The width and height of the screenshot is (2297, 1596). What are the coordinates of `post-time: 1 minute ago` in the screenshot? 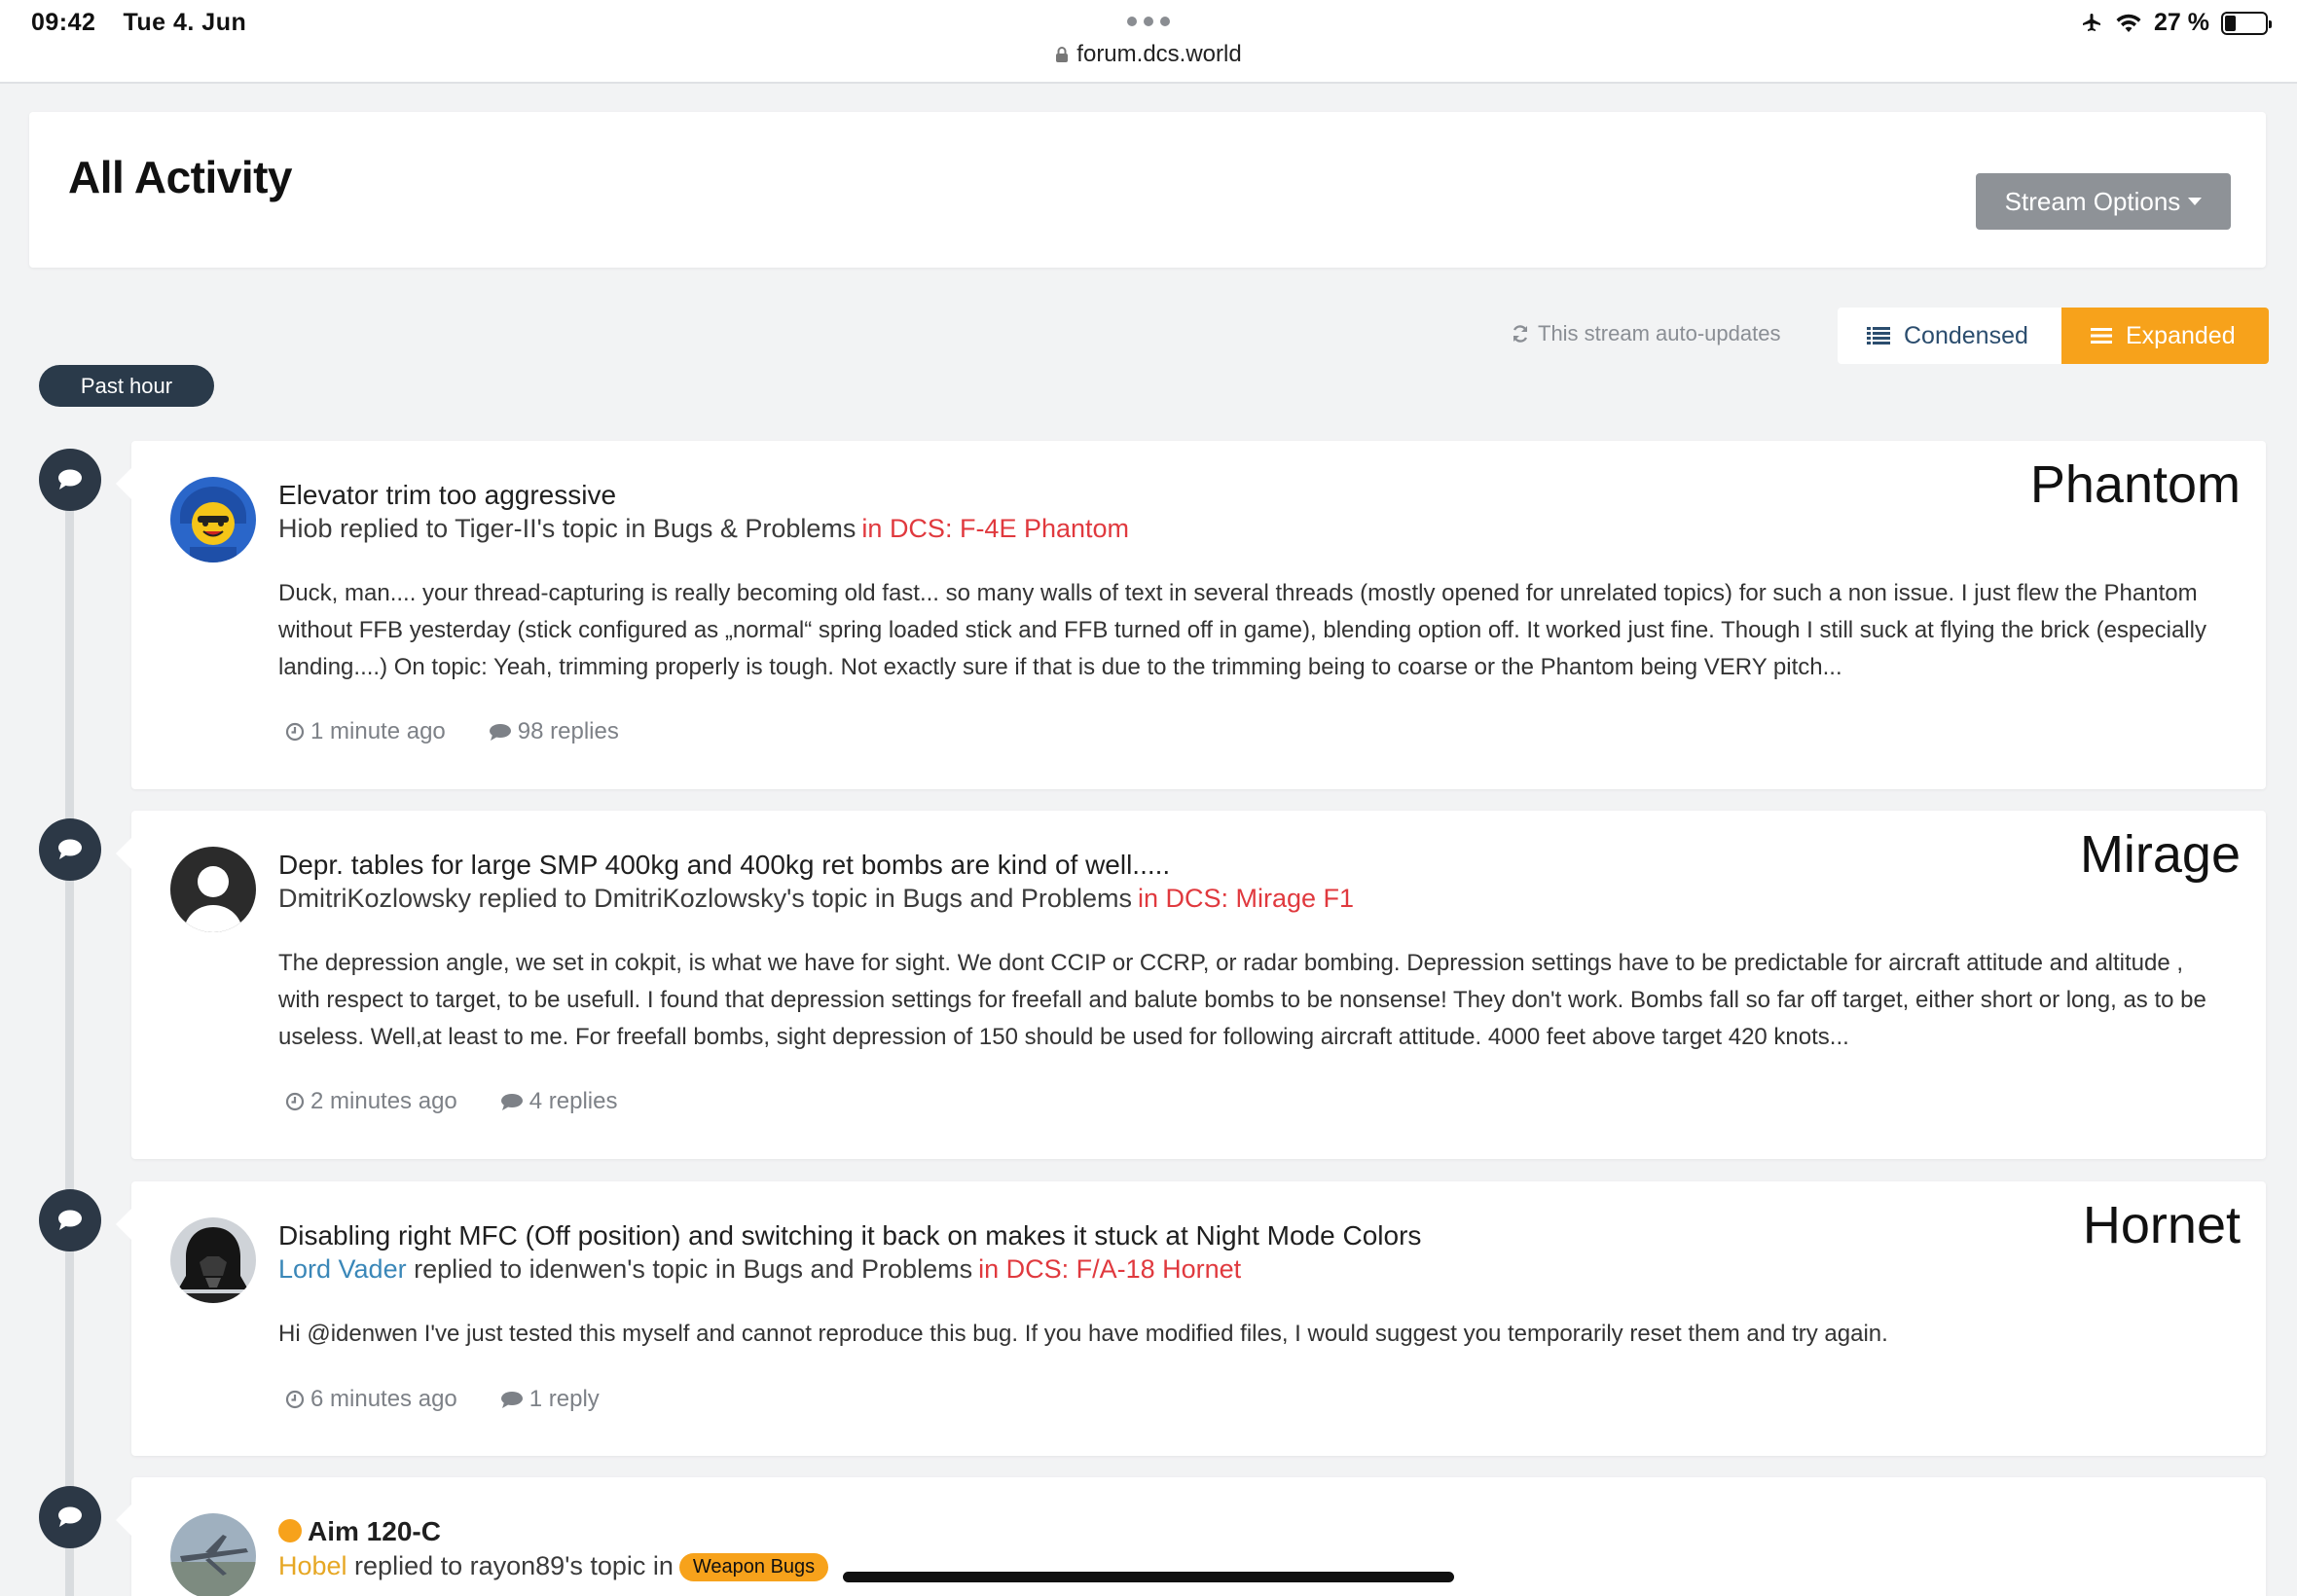 It's located at (365, 731).